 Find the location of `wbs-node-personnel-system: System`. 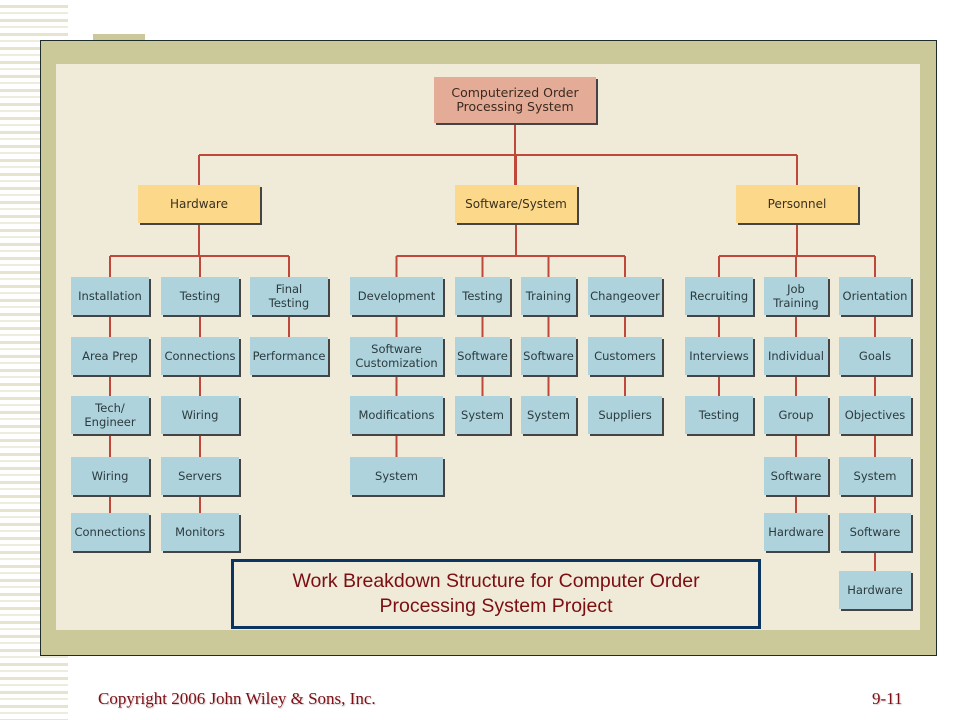

wbs-node-personnel-system: System is located at coordinates (875, 476).